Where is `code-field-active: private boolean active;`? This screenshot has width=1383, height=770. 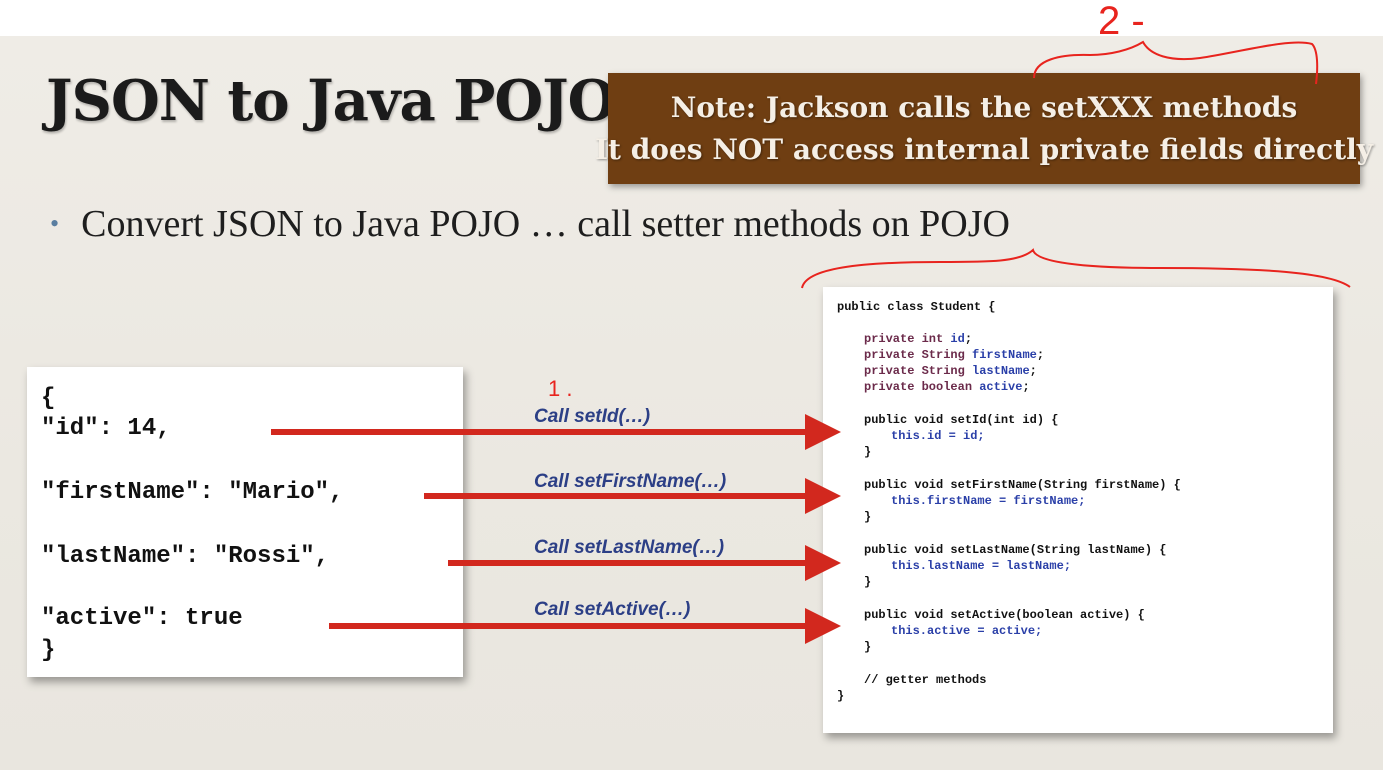
code-field-active: private boolean active; is located at coordinates (947, 387).